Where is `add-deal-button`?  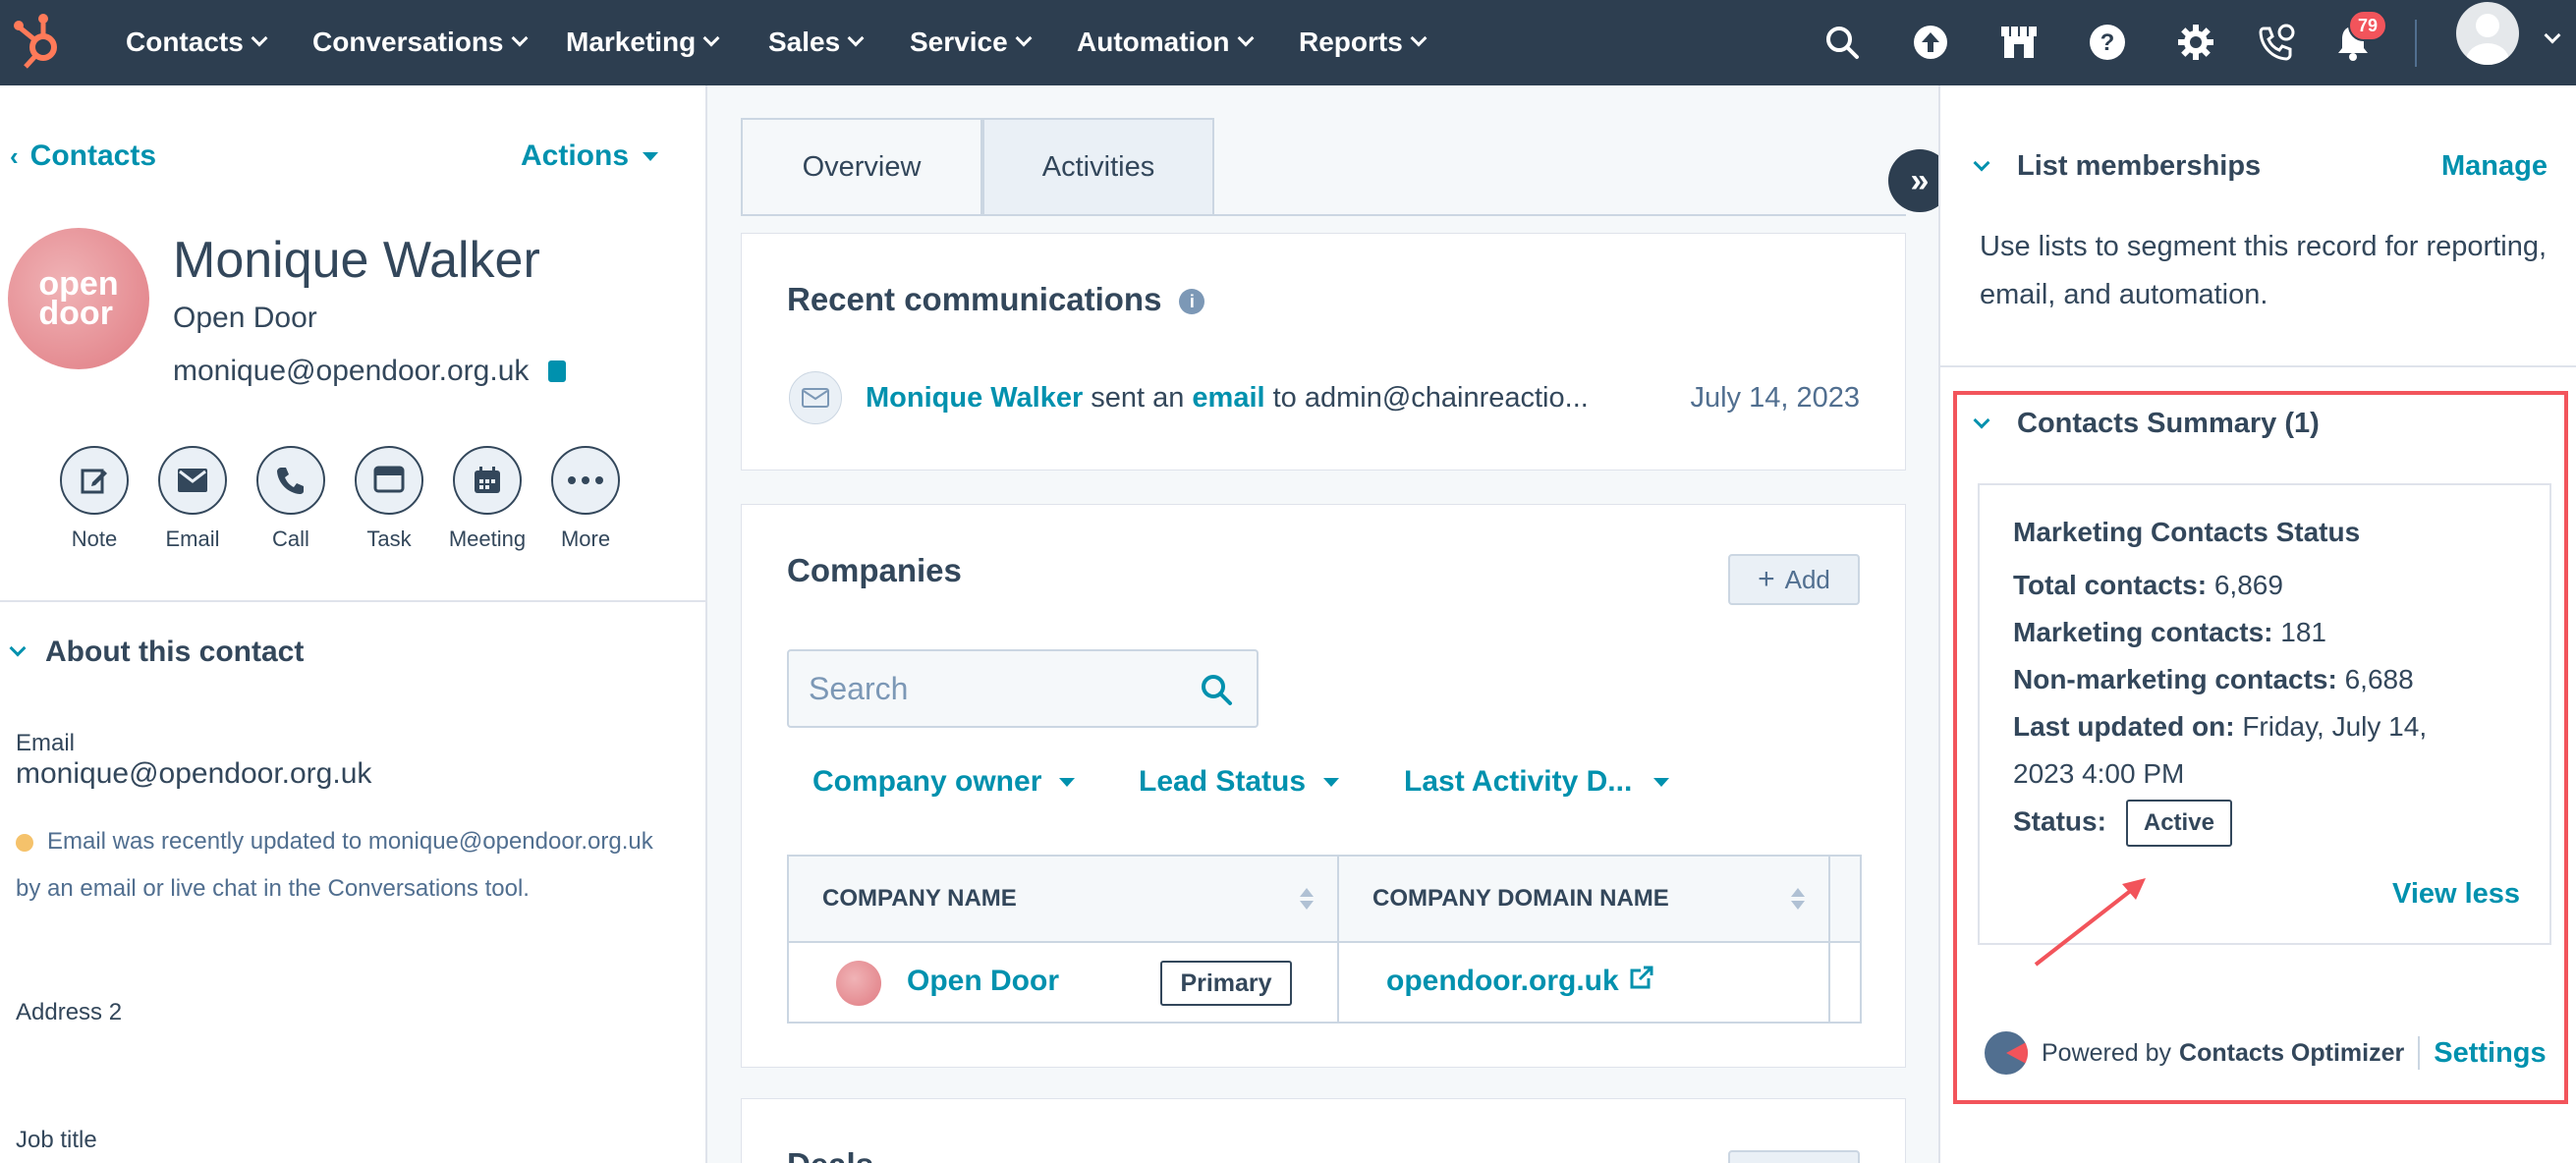 add-deal-button is located at coordinates (1794, 1157).